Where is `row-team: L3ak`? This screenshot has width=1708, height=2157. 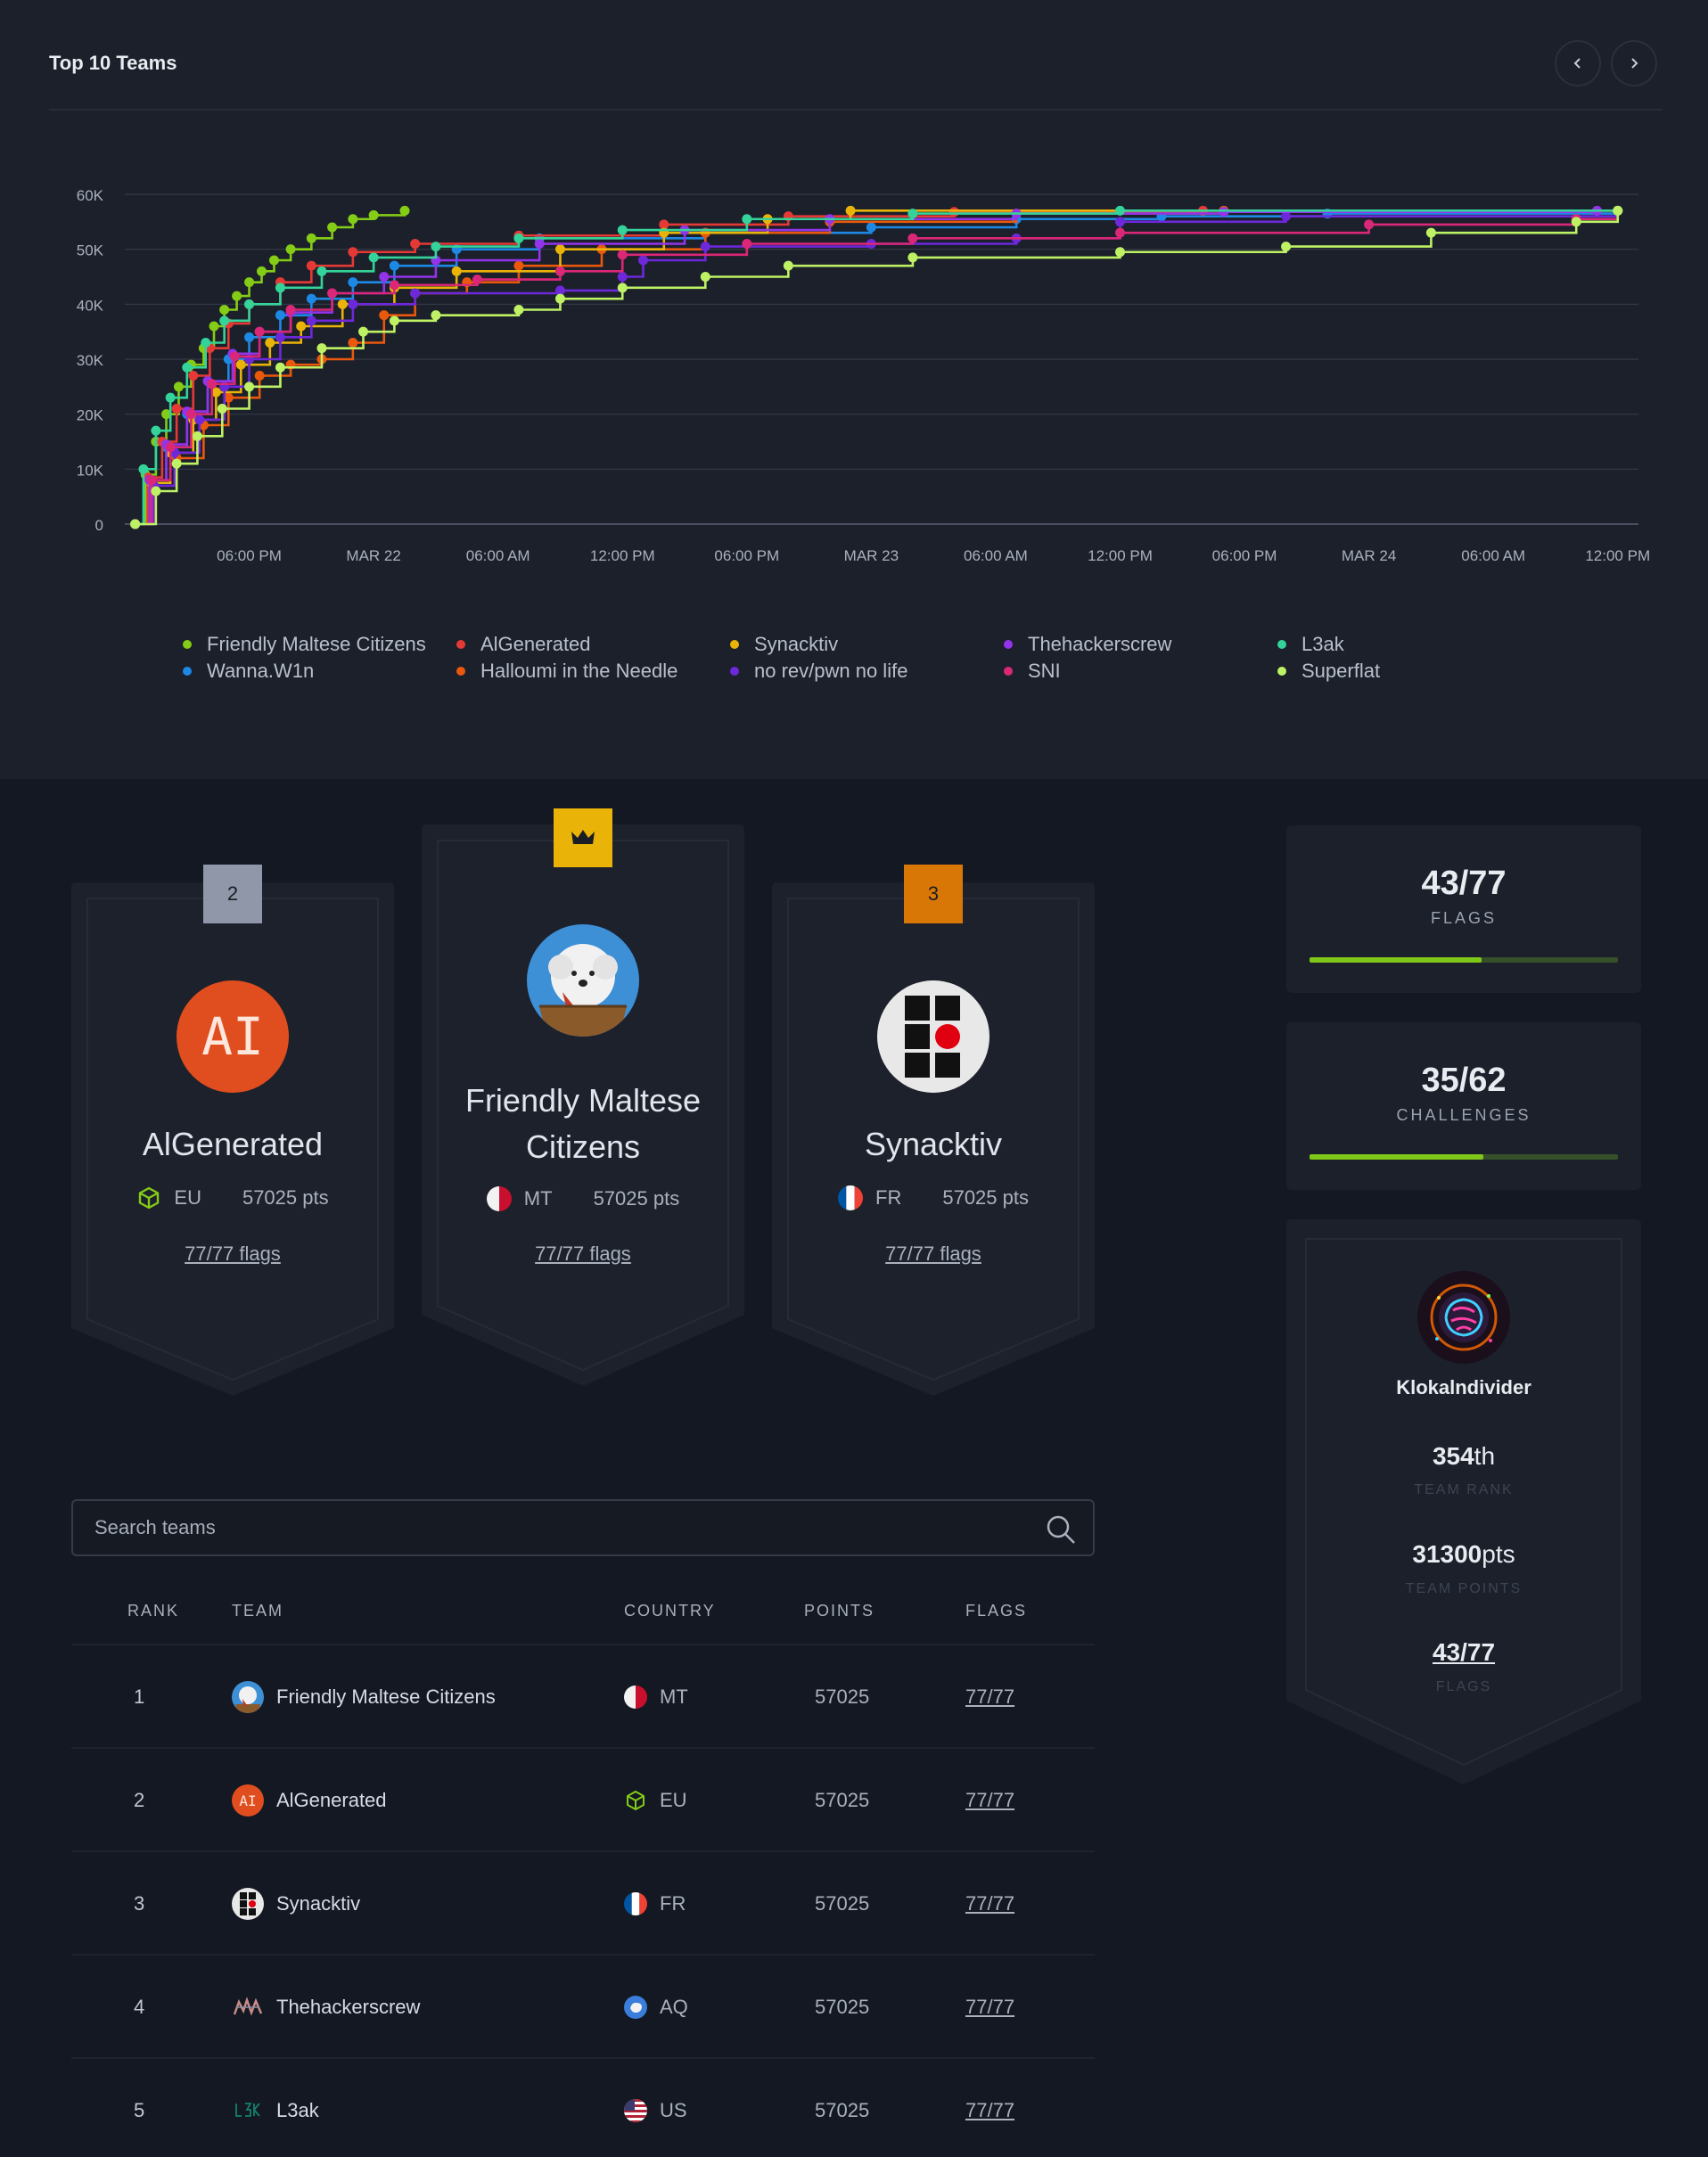 row-team: L3ak is located at coordinates (275, 2108).